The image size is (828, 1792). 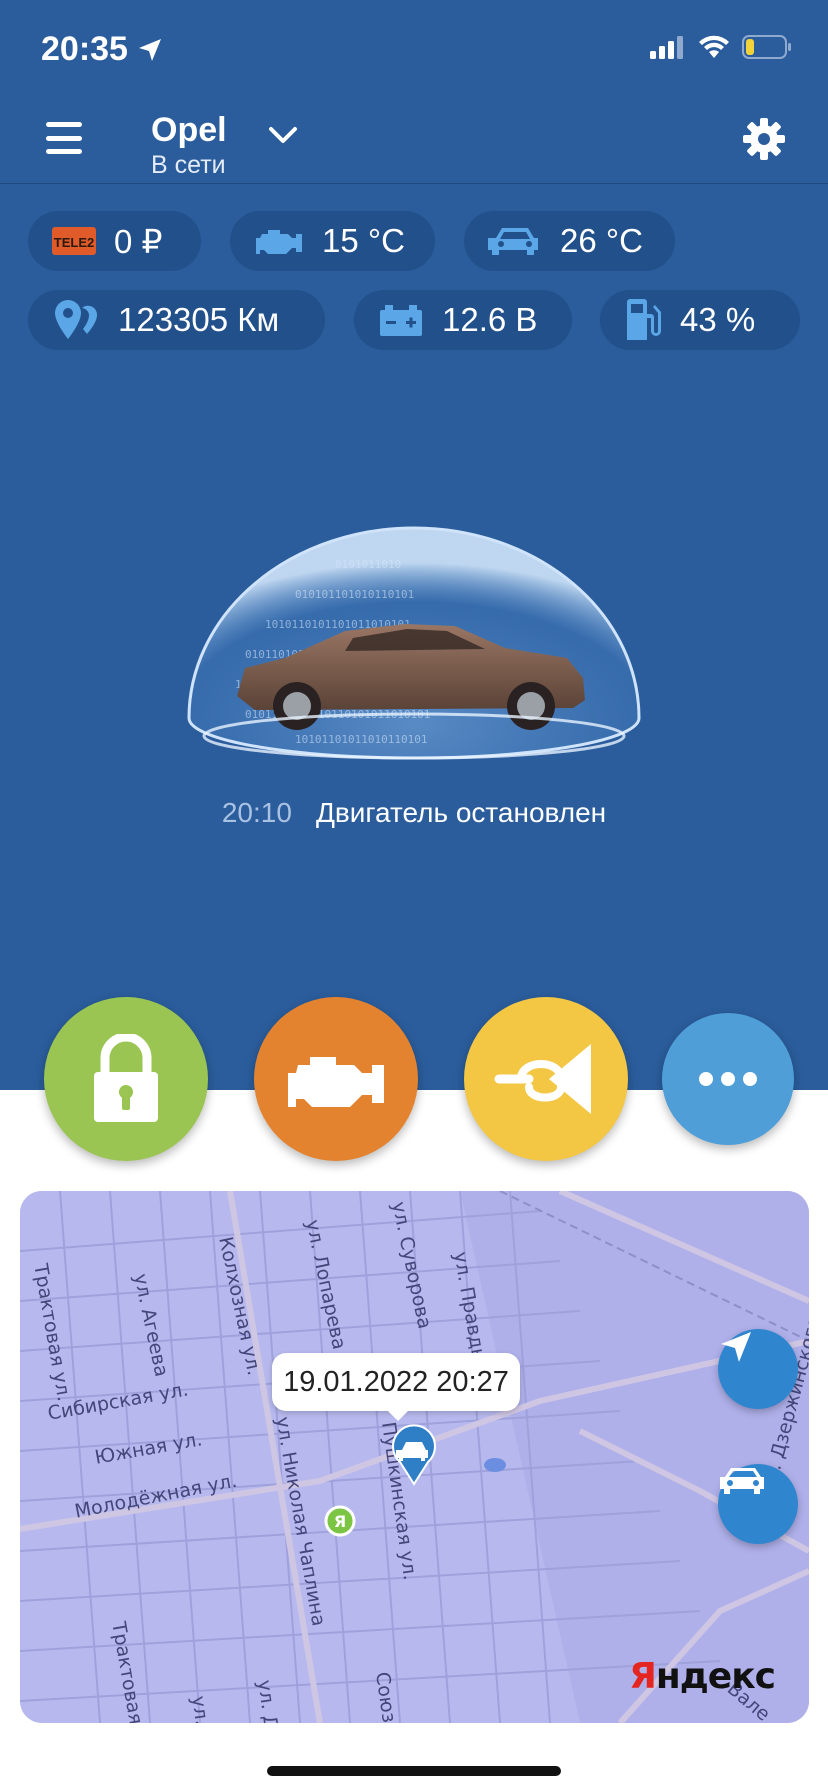 I want to click on mileage-value: 123305 Км, so click(x=199, y=319).